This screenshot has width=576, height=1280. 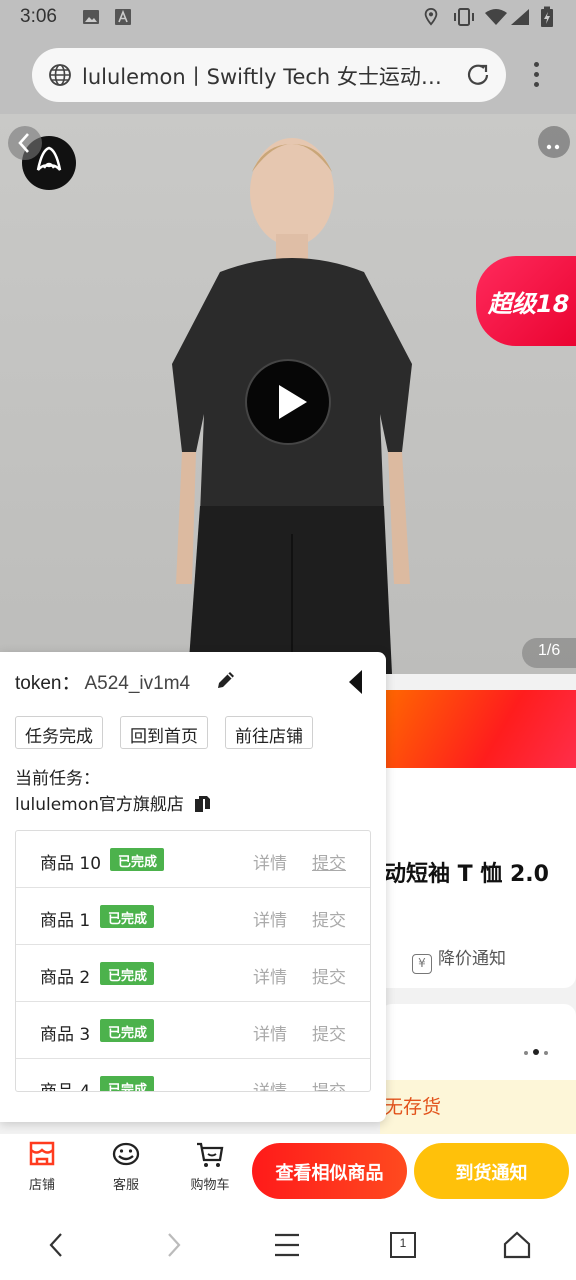 What do you see at coordinates (65, 978) in the screenshot?
I see `item-name: 商品 2` at bounding box center [65, 978].